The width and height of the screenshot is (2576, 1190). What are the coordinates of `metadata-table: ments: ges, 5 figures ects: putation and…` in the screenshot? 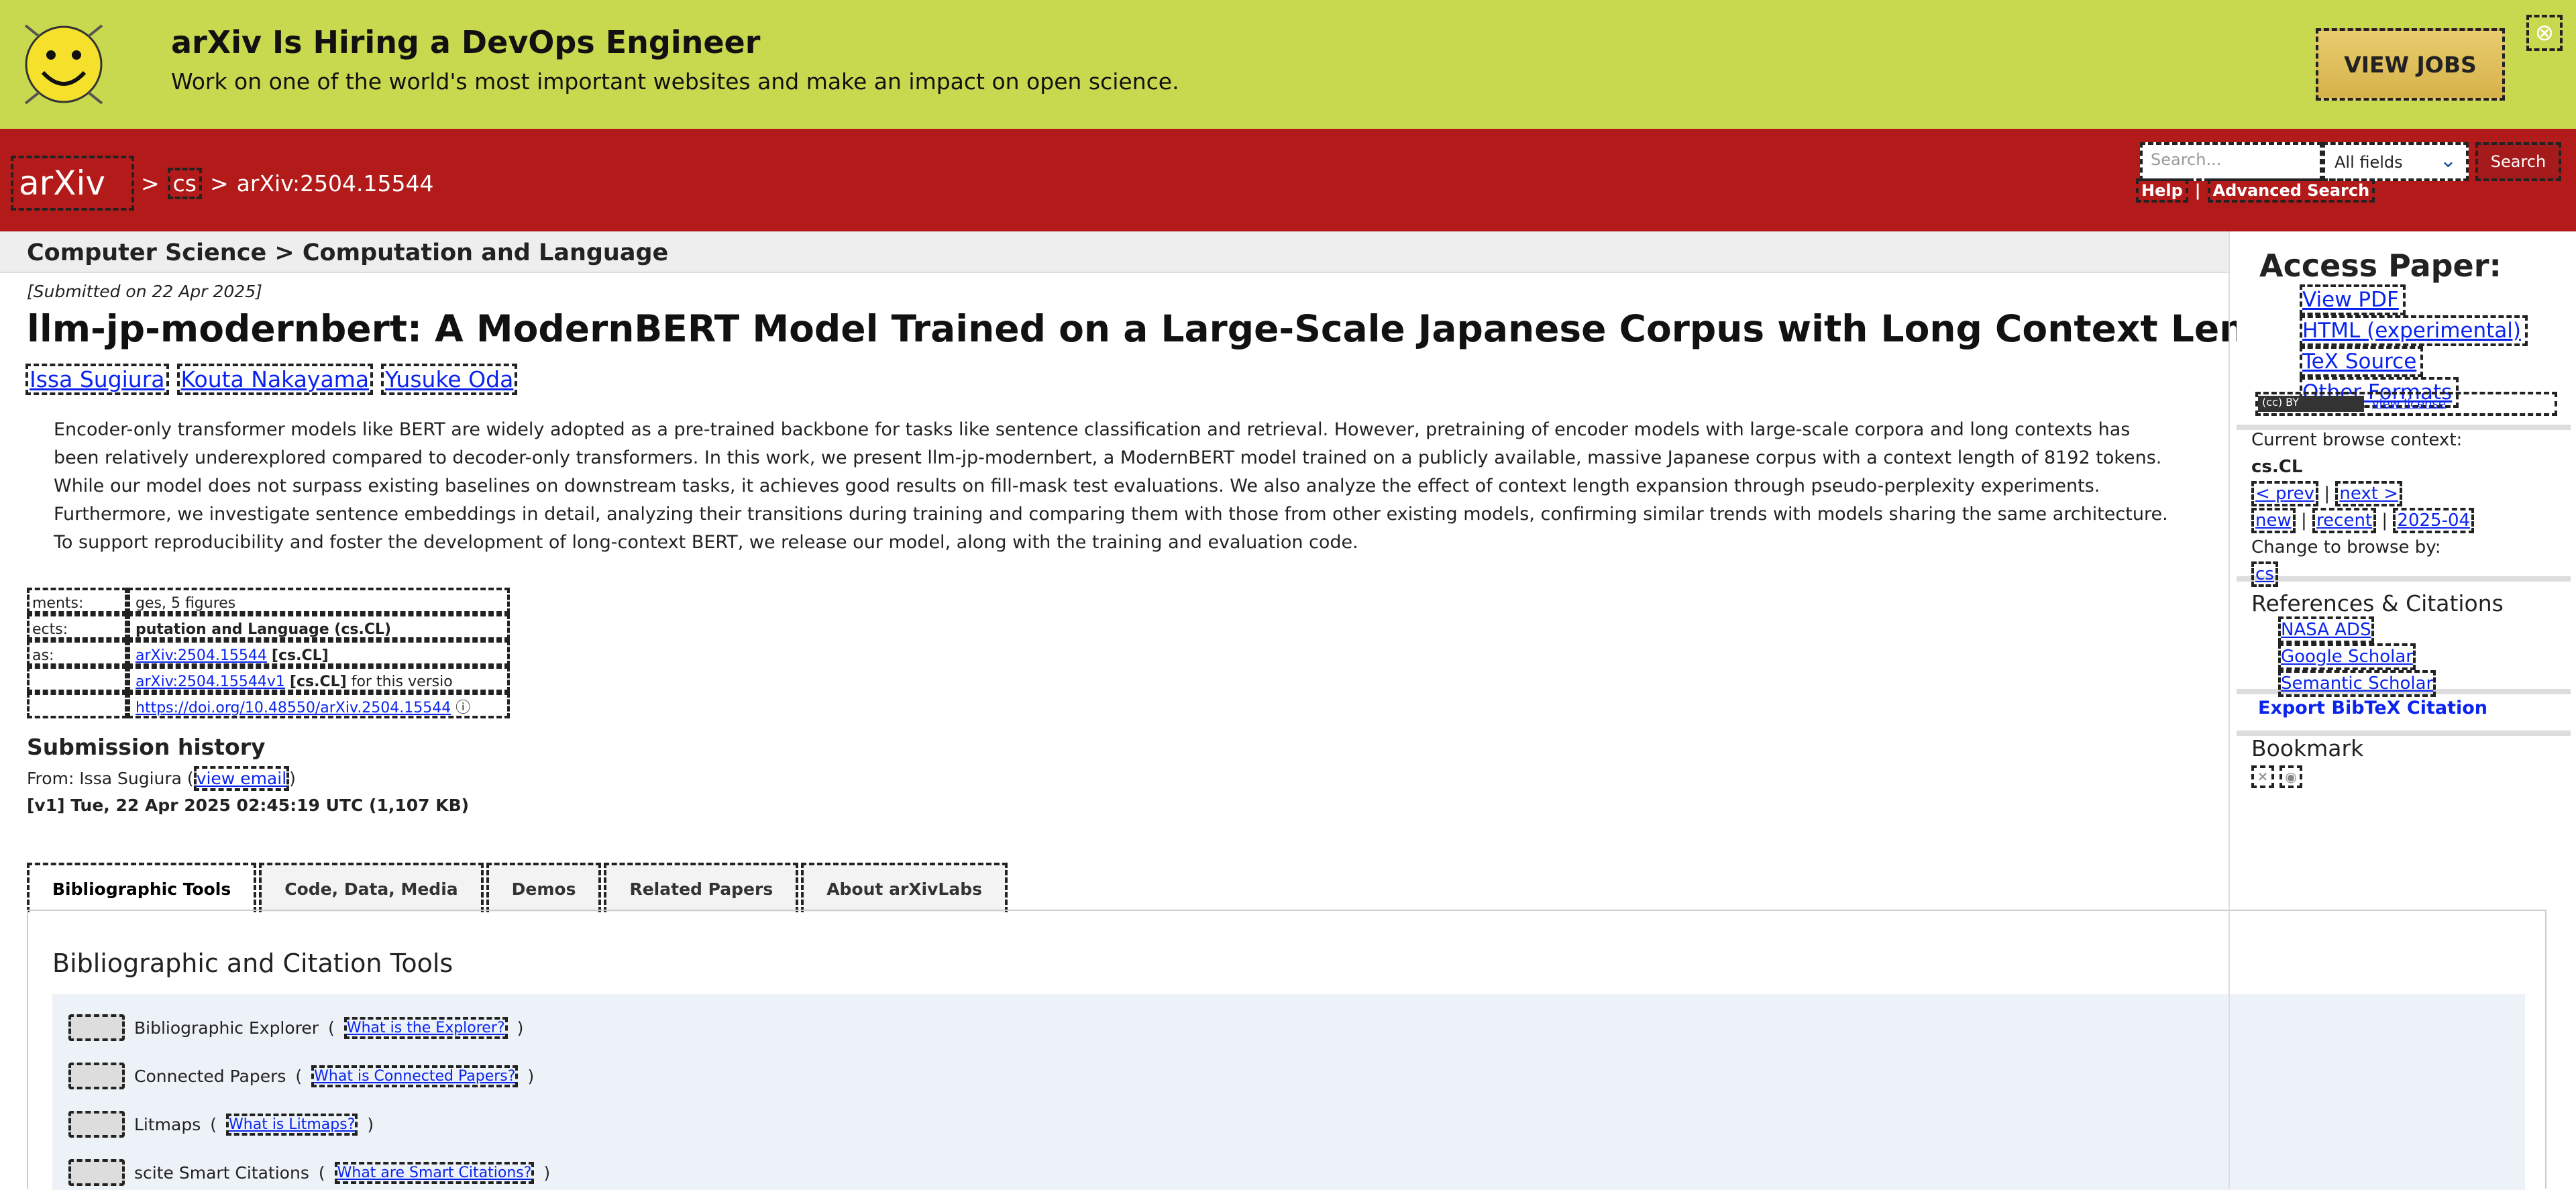 It's located at (268, 653).